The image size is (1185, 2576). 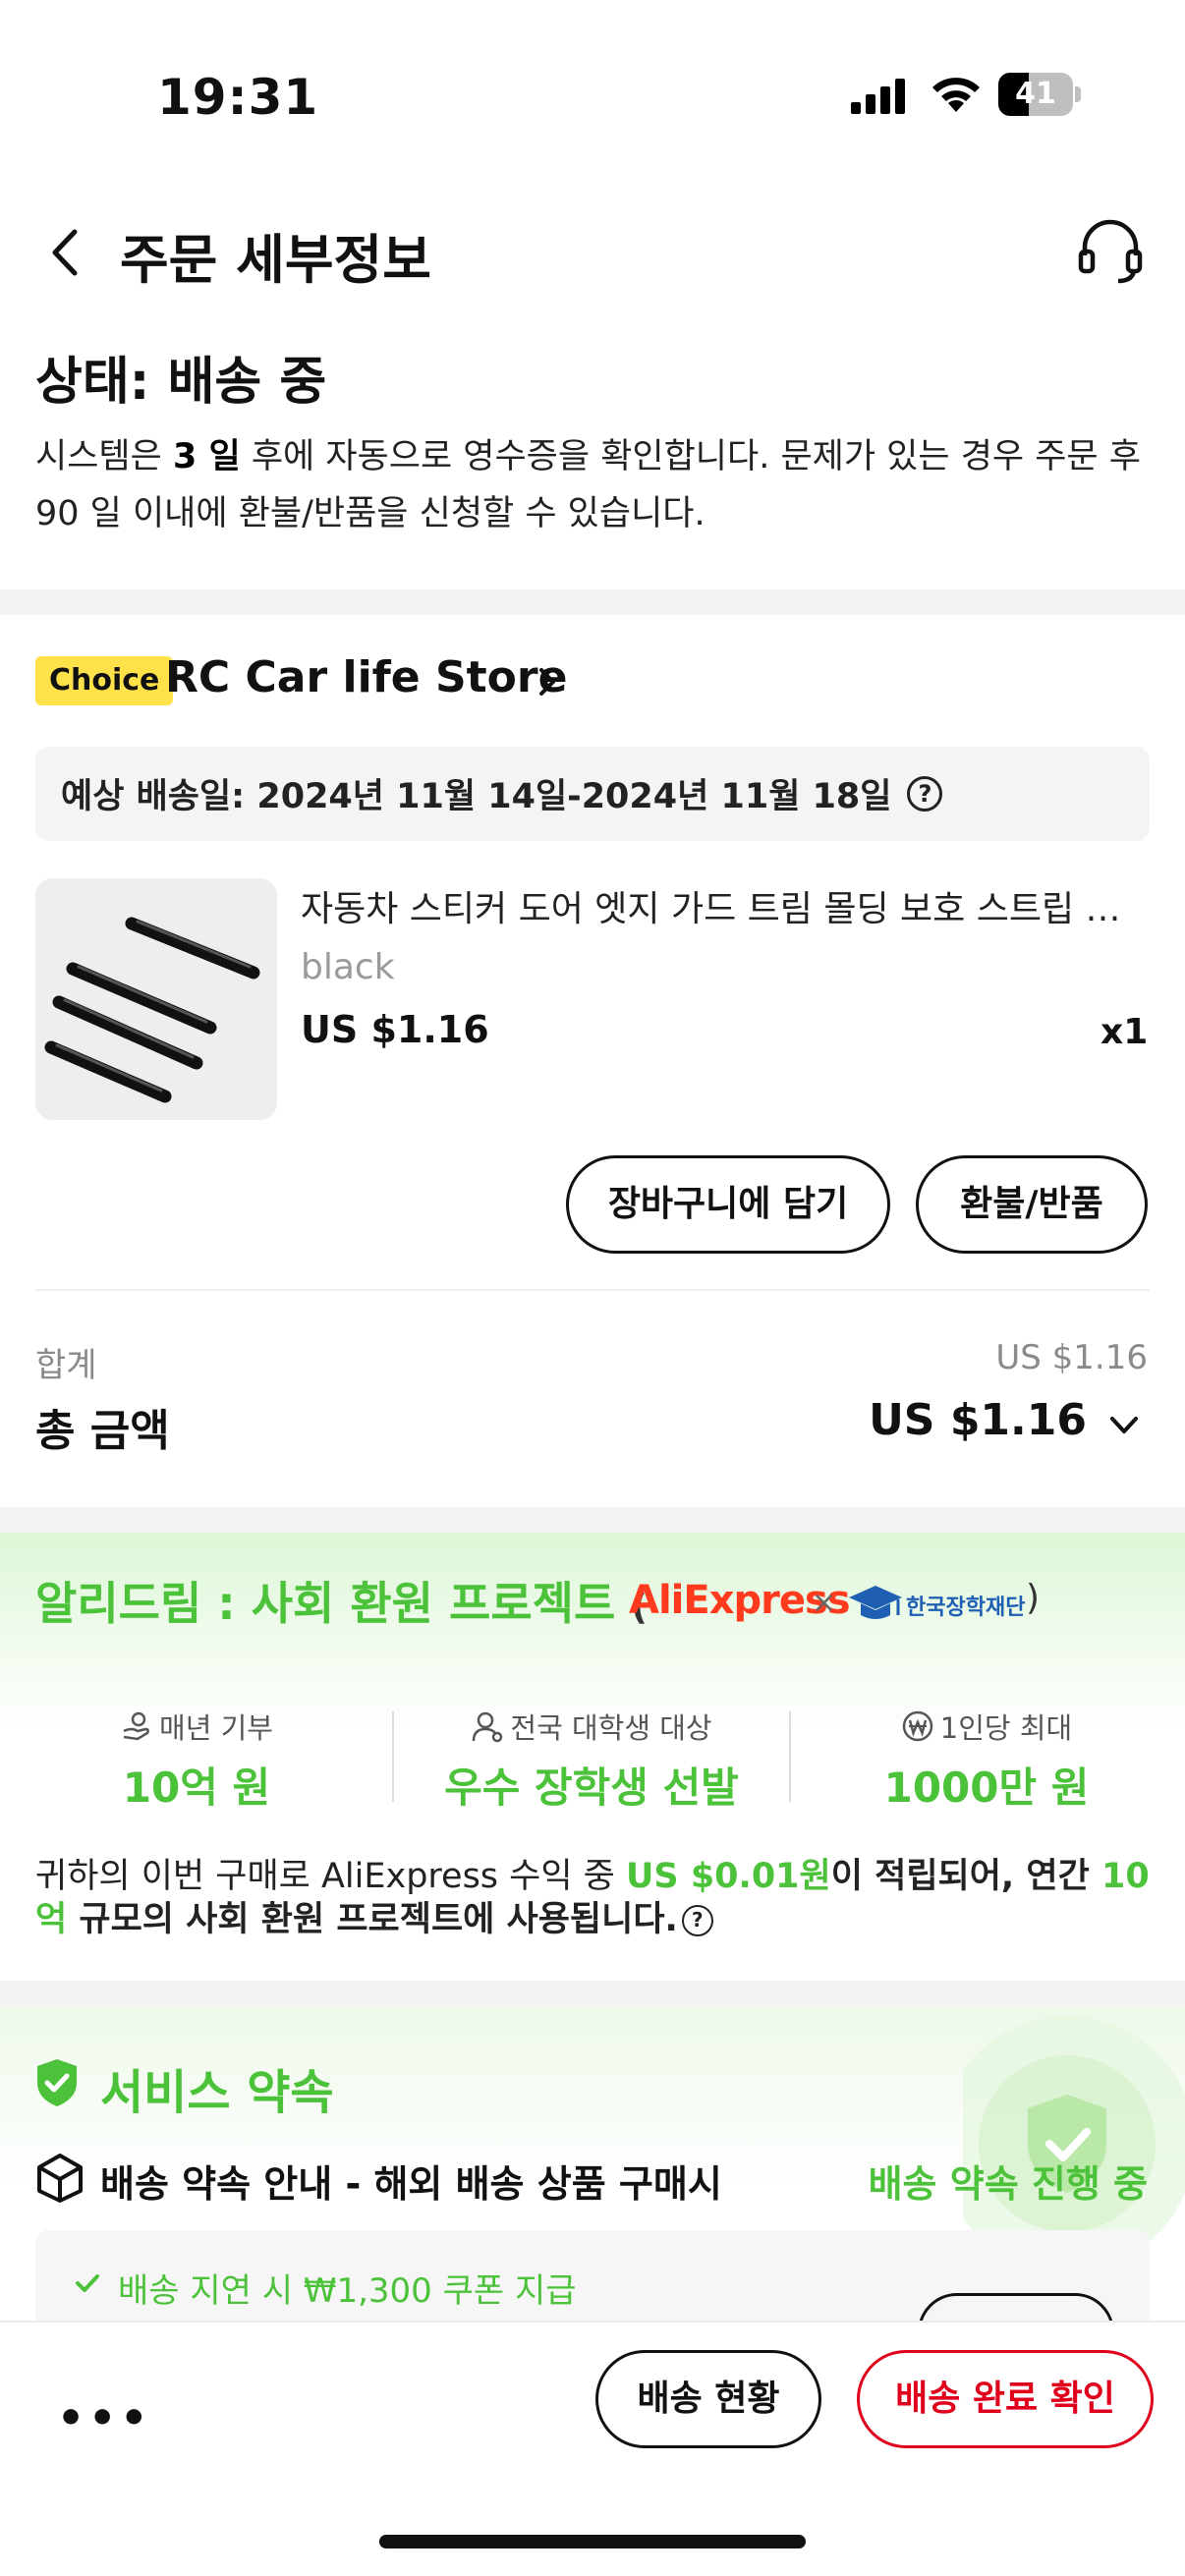 I want to click on stat-annual-donation: 매년 기부 10억 원, so click(x=197, y=1760).